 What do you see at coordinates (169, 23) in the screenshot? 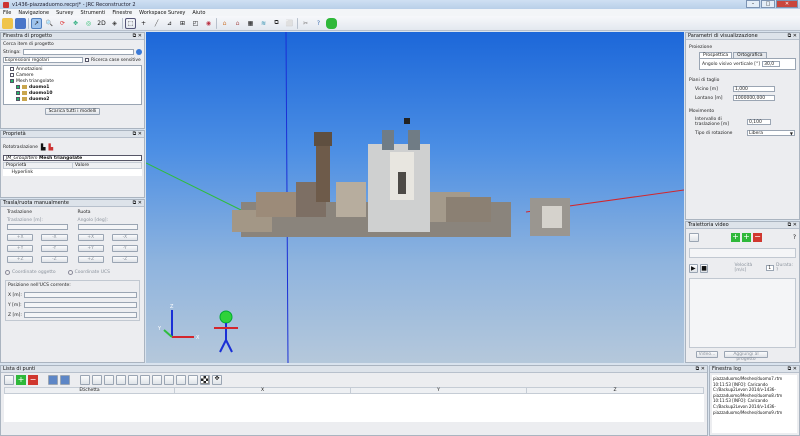
I see `measure-icon: ⊿` at bounding box center [169, 23].